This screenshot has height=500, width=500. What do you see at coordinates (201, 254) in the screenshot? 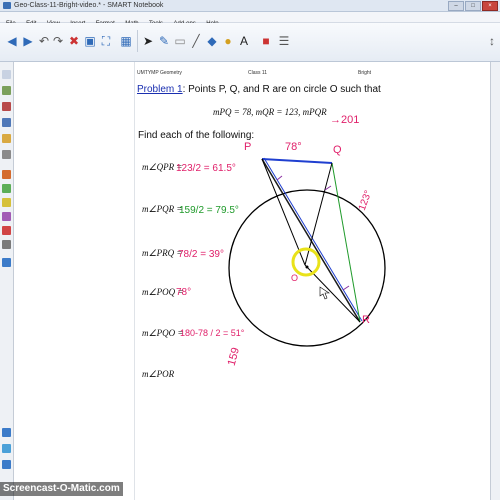
I see `work-prq: 78/2 = 39°` at bounding box center [201, 254].